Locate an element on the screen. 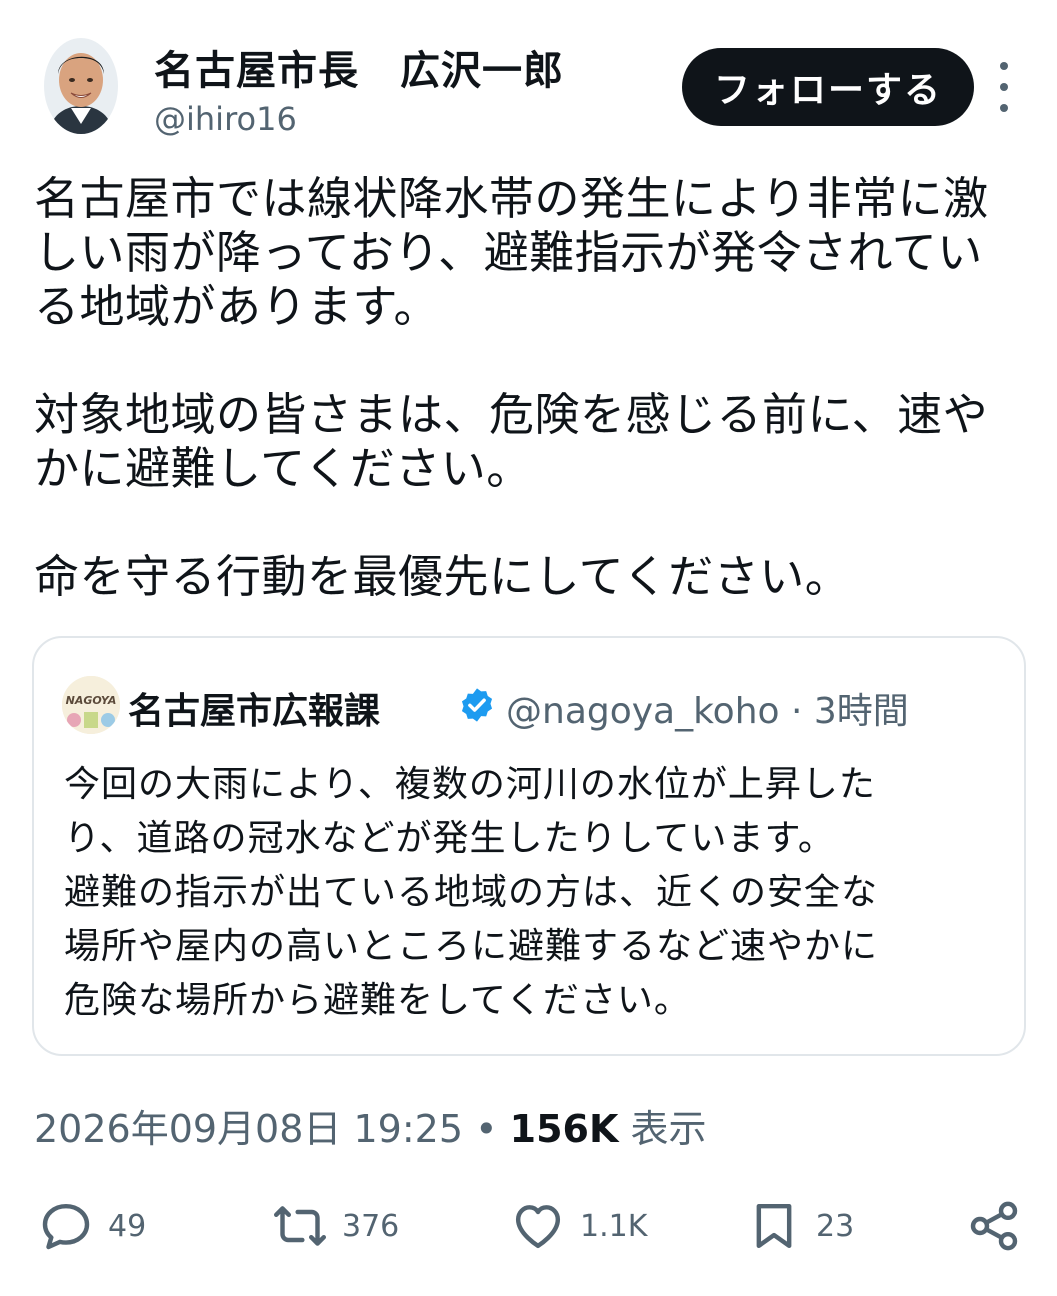  like-button: 1.1K is located at coordinates (578, 1226).